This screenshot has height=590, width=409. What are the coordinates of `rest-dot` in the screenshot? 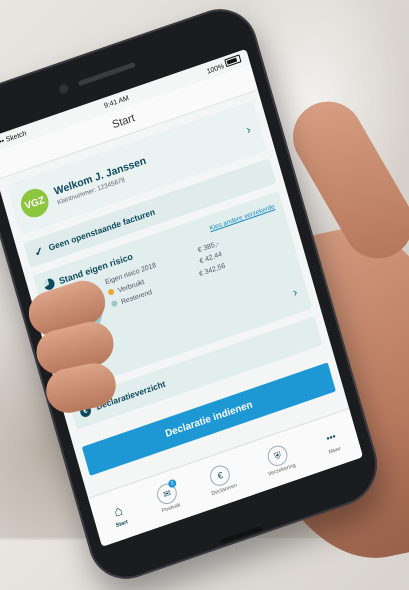 It's located at (114, 303).